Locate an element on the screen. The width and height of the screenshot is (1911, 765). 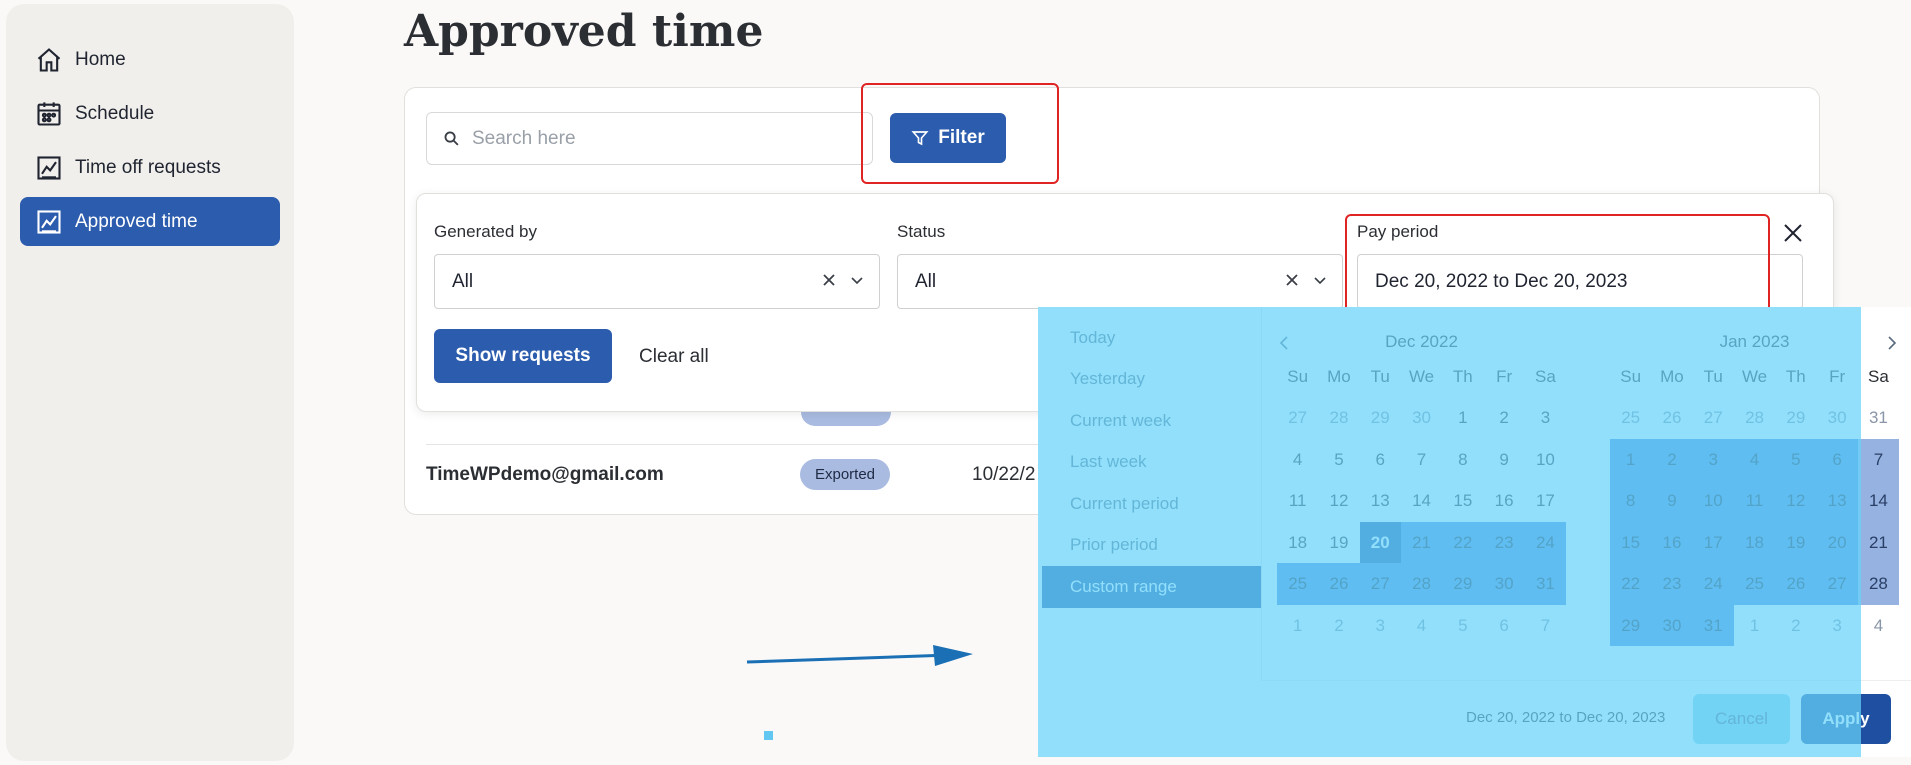
range-current-period: Current period is located at coordinates (1149, 504).